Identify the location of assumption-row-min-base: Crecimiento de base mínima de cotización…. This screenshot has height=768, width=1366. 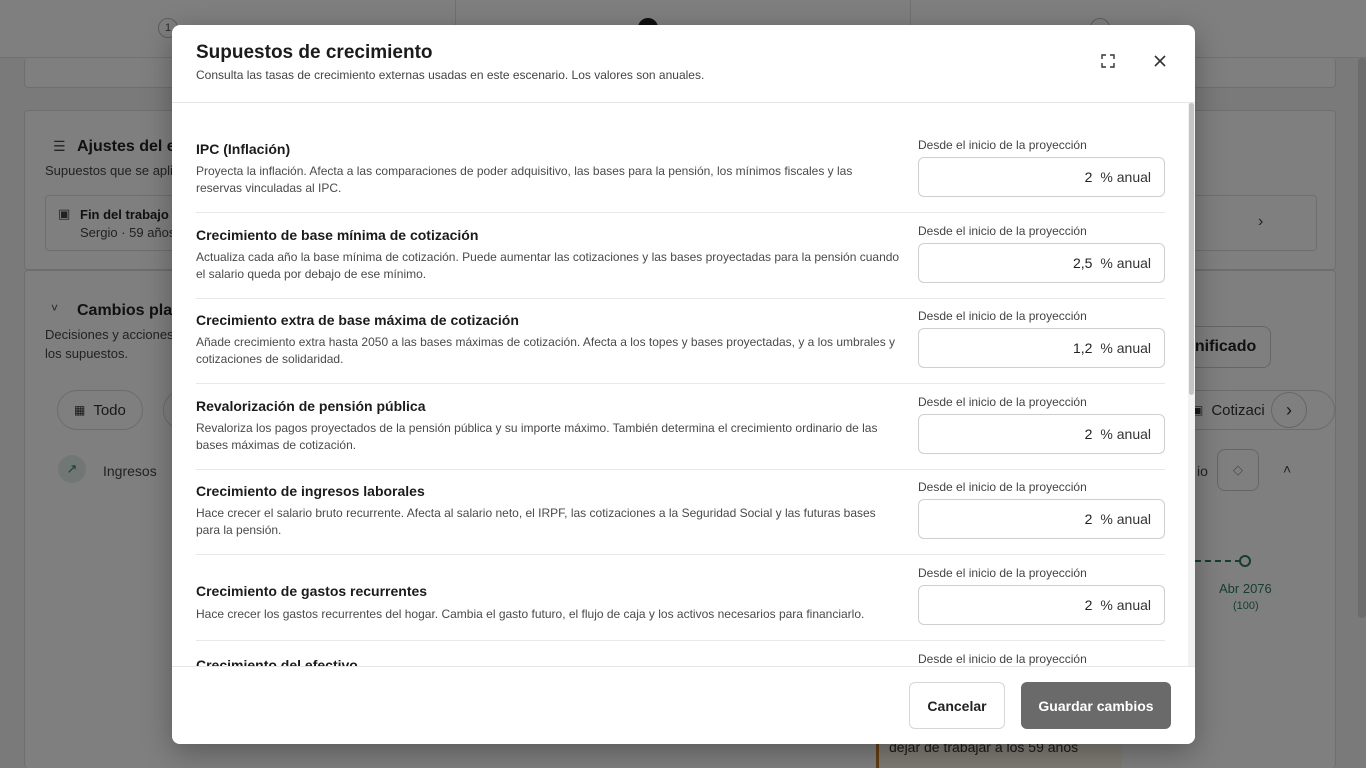
(680, 256).